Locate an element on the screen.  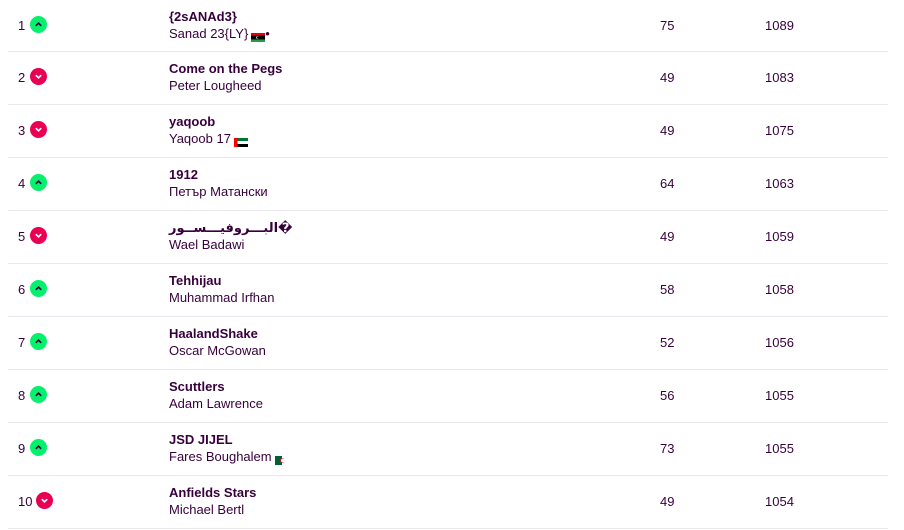
total-points: 1058 is located at coordinates (779, 289).